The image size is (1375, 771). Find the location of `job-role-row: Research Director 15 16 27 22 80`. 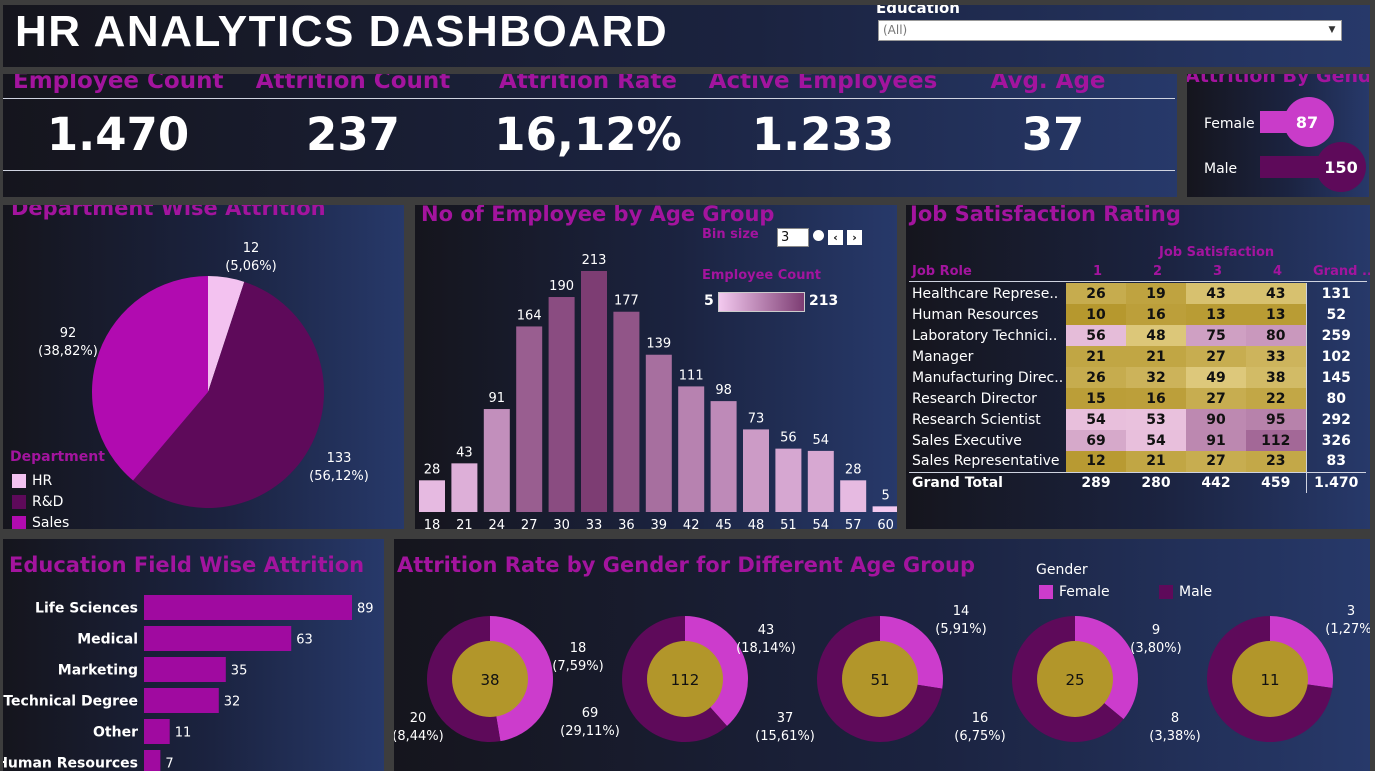

job-role-row: Research Director 15 16 27 22 80 is located at coordinates (1137, 398).